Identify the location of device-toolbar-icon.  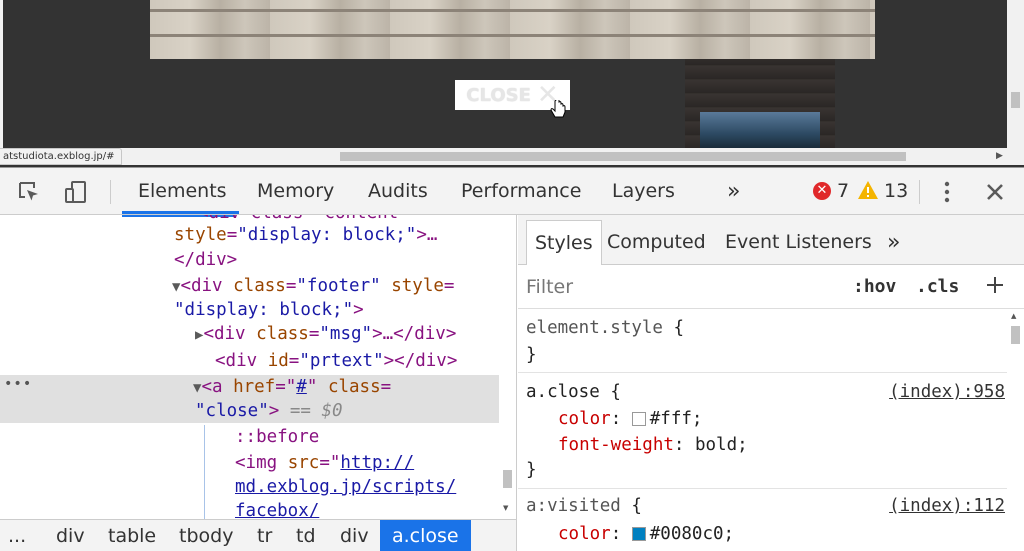
(76, 192).